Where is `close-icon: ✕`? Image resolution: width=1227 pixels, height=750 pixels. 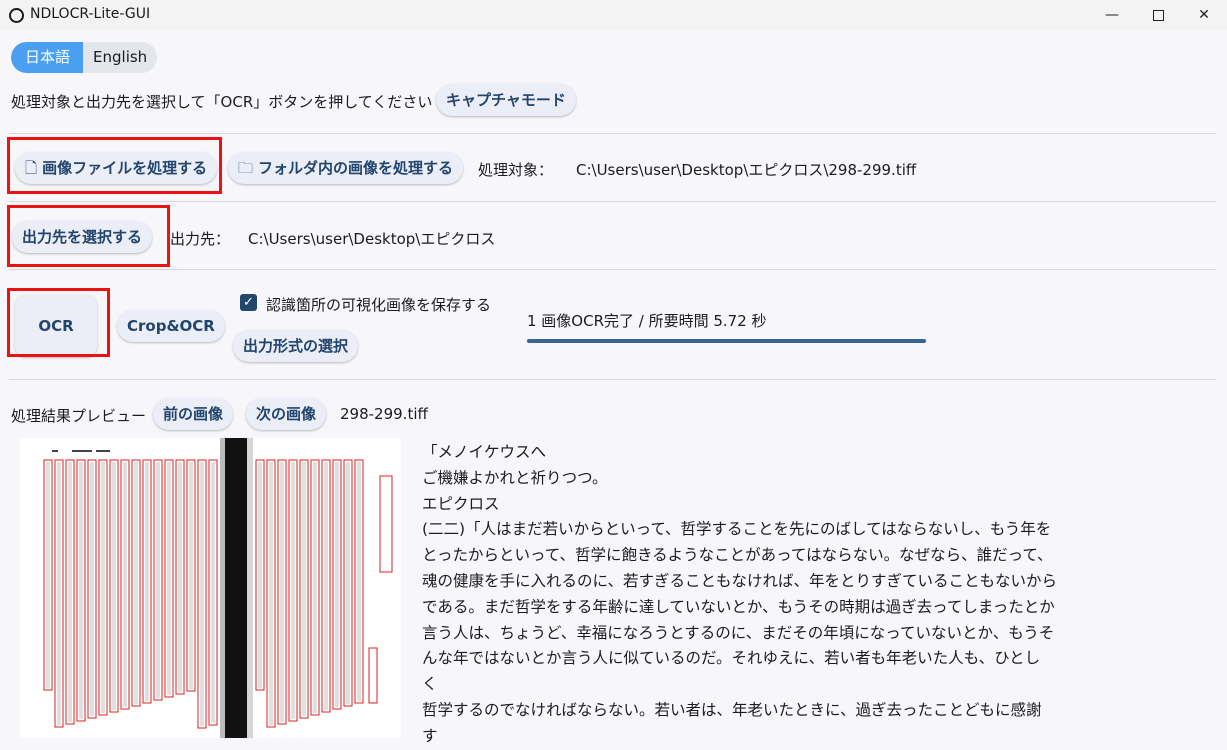
close-icon: ✕ is located at coordinates (1204, 15).